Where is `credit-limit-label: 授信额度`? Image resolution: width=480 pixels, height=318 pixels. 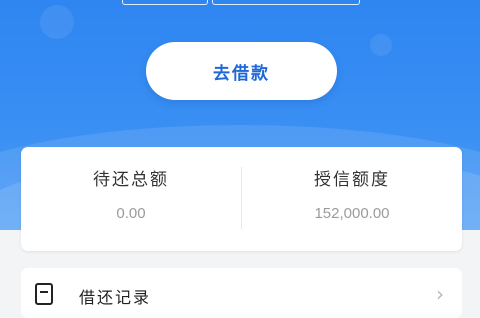
credit-limit-label: 授信额度 is located at coordinates (352, 180).